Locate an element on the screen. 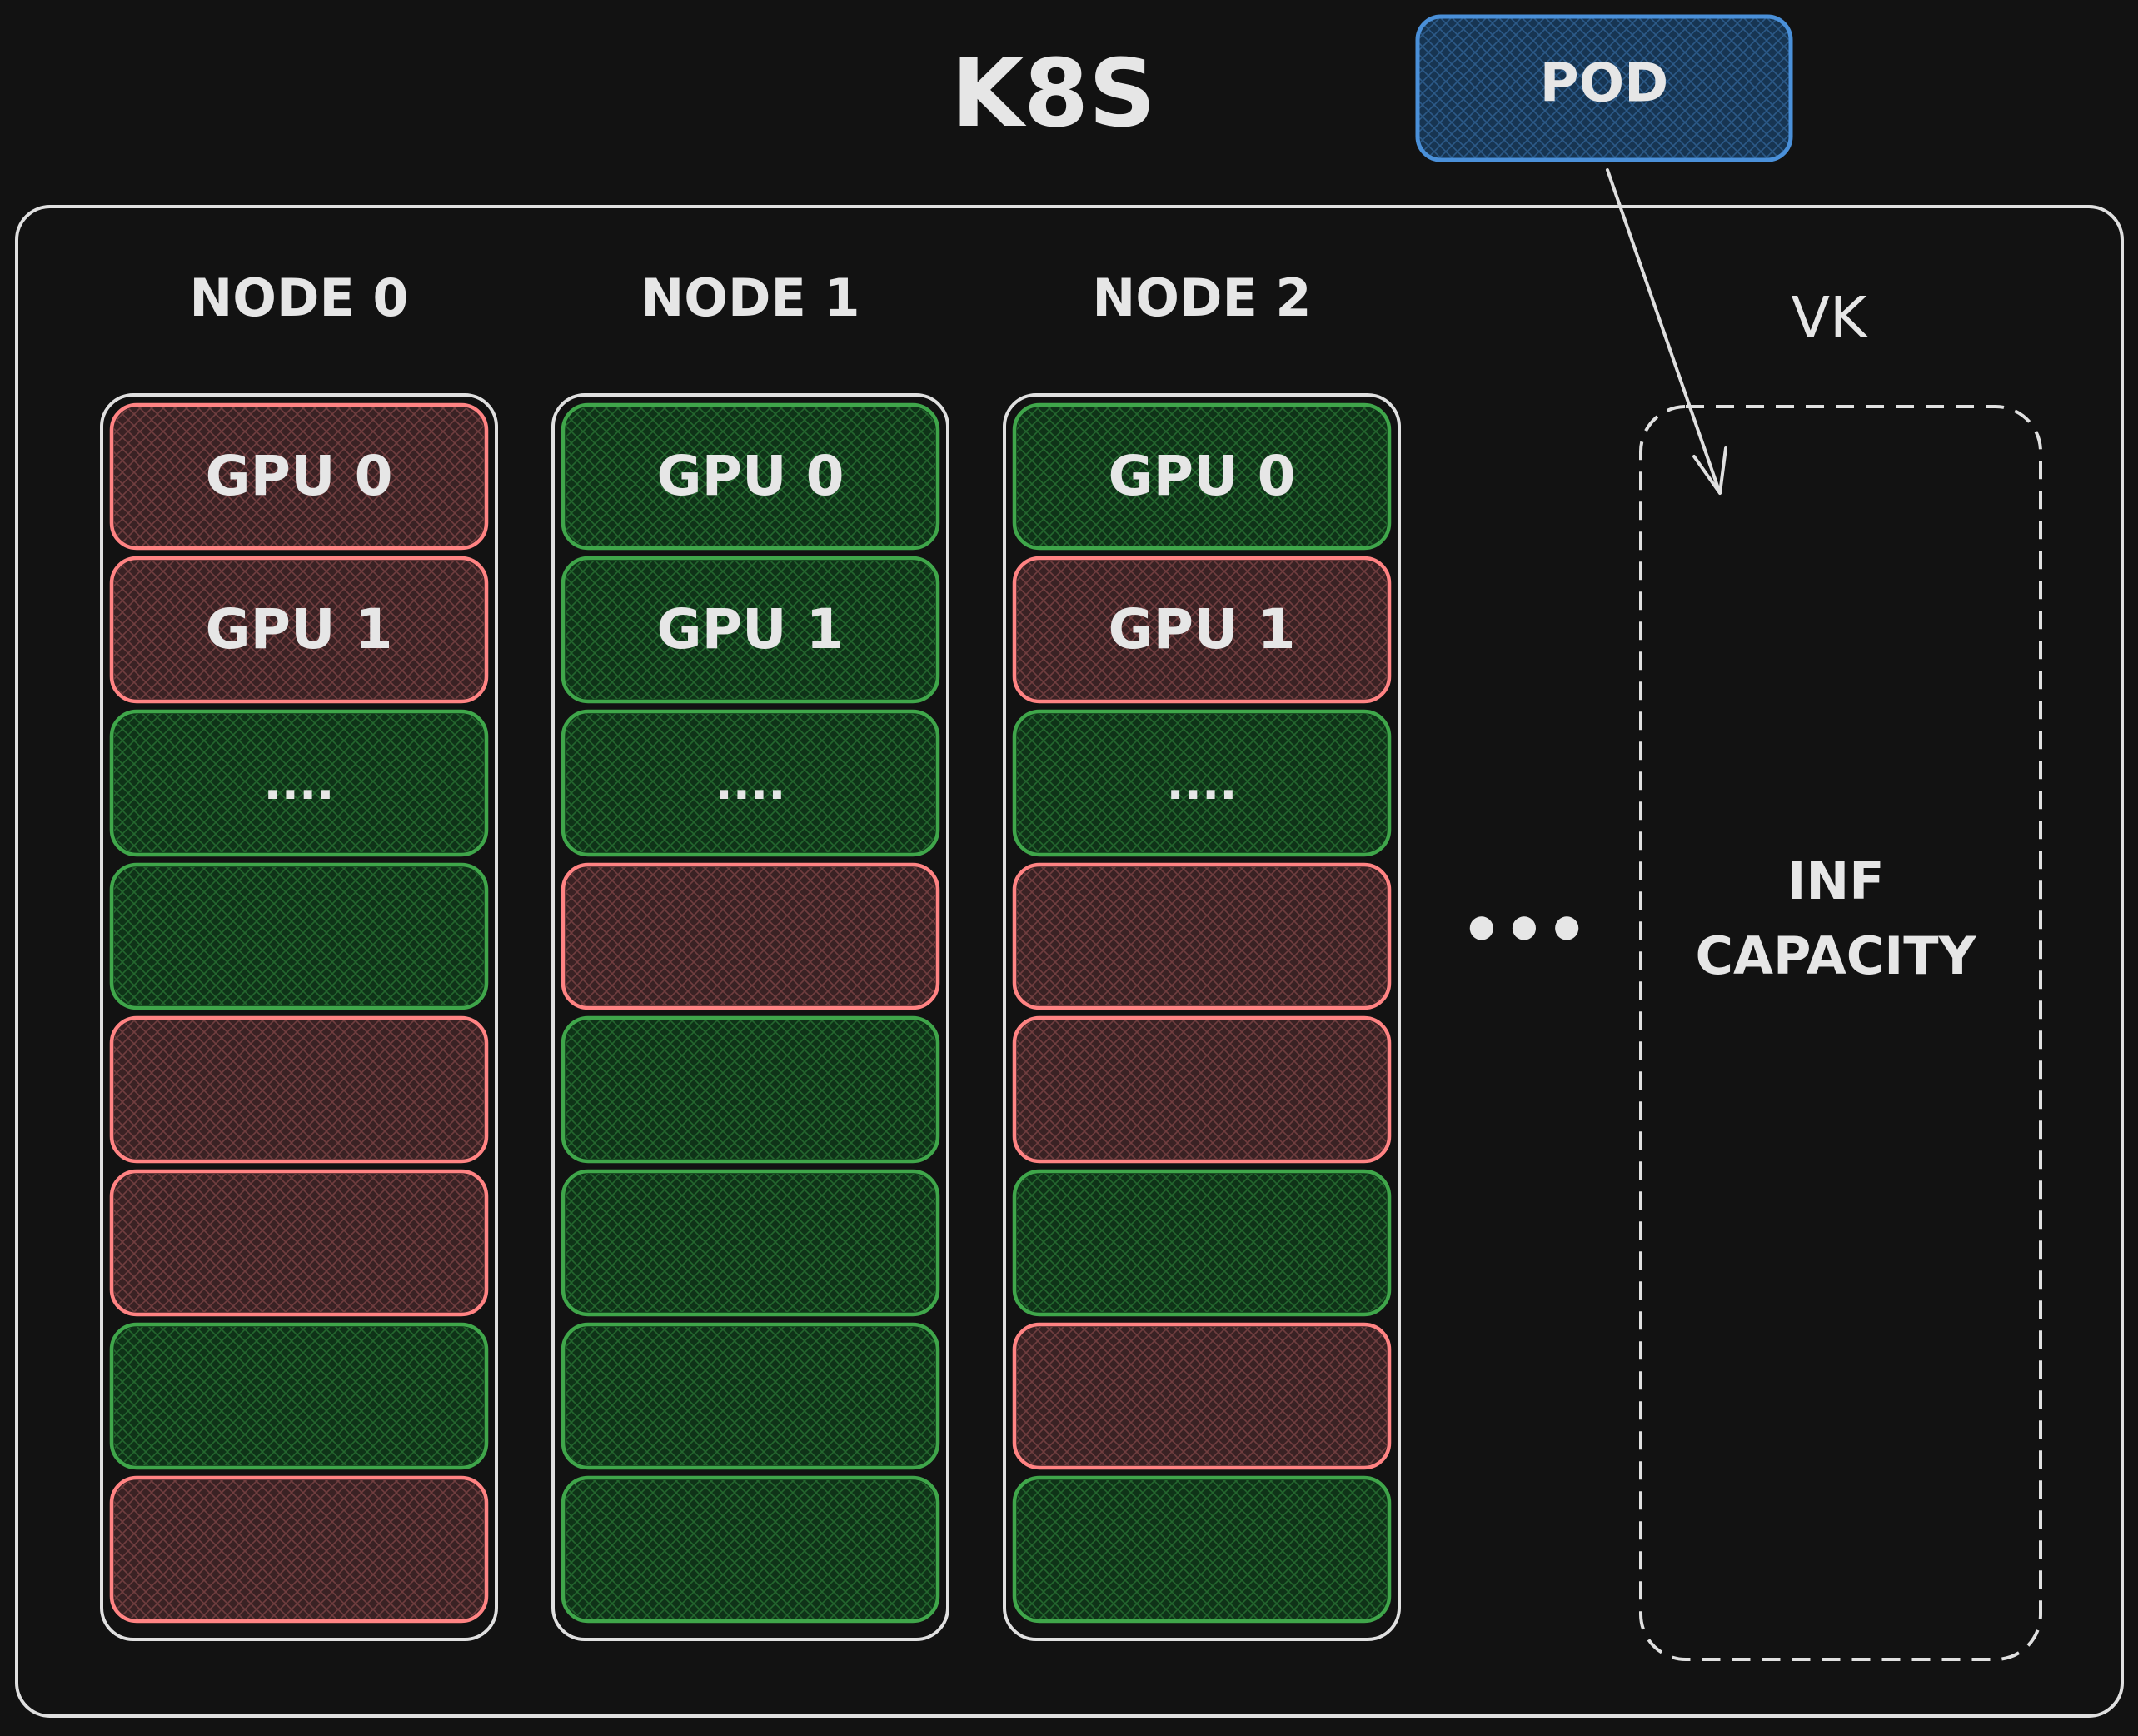 The image size is (2138, 1736). arrow-head is located at coordinates (1709, 471).